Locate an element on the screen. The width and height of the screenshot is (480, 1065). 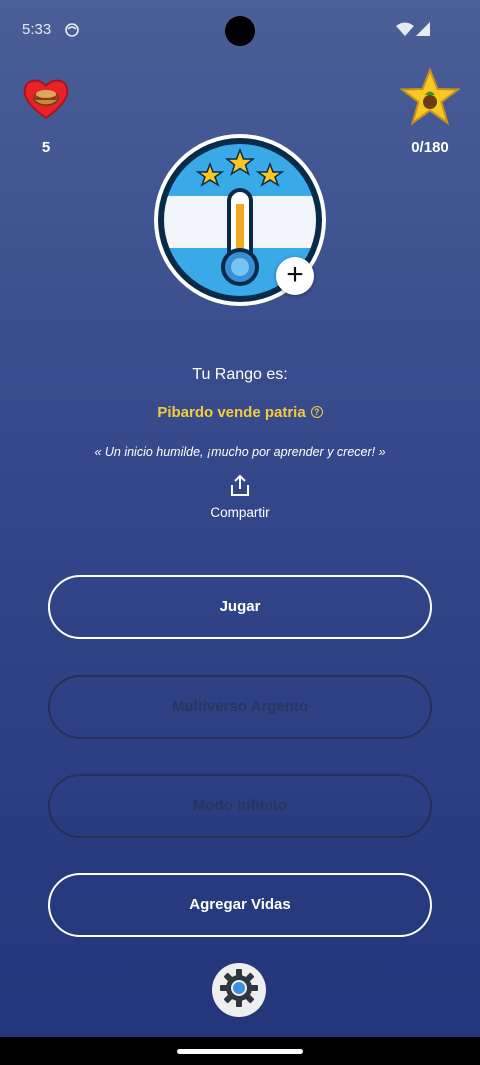
camera-cutout is located at coordinates (240, 31).